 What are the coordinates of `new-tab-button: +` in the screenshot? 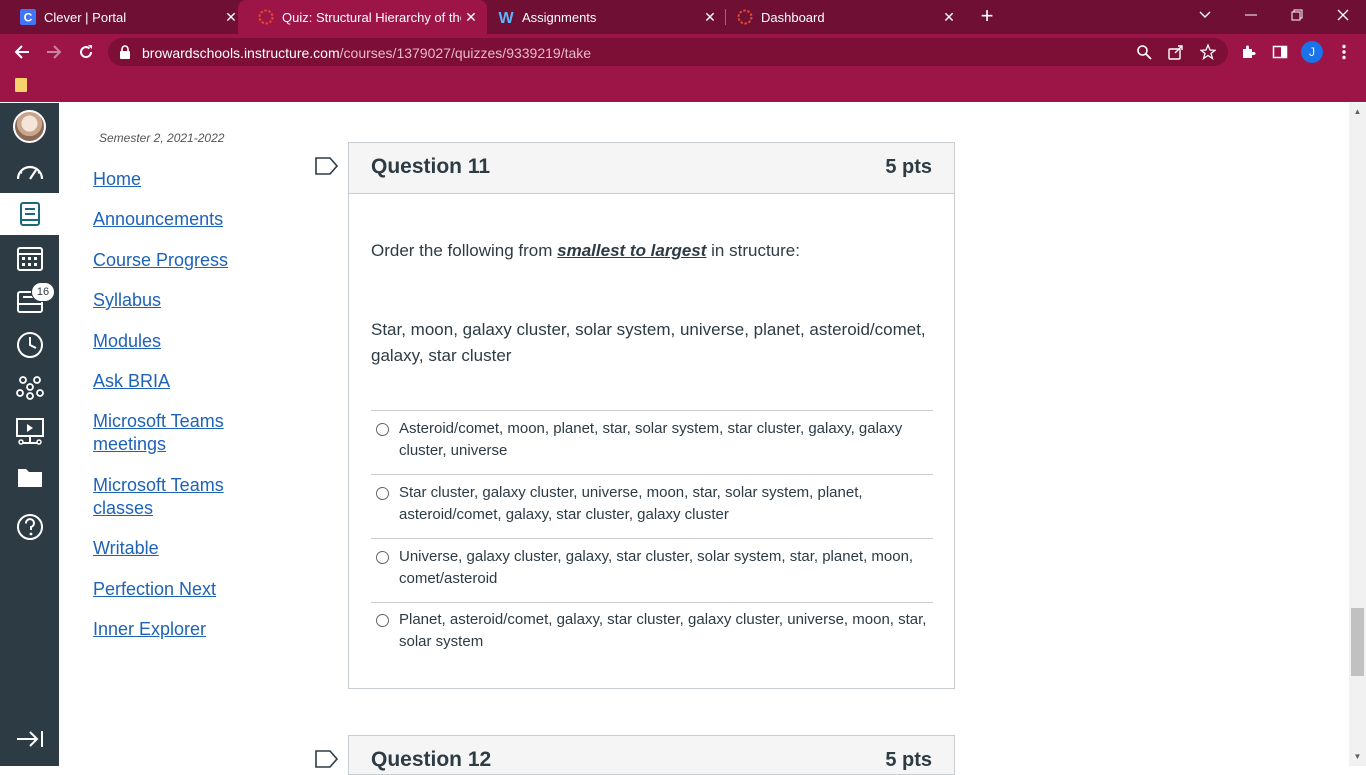 It's located at (987, 16).